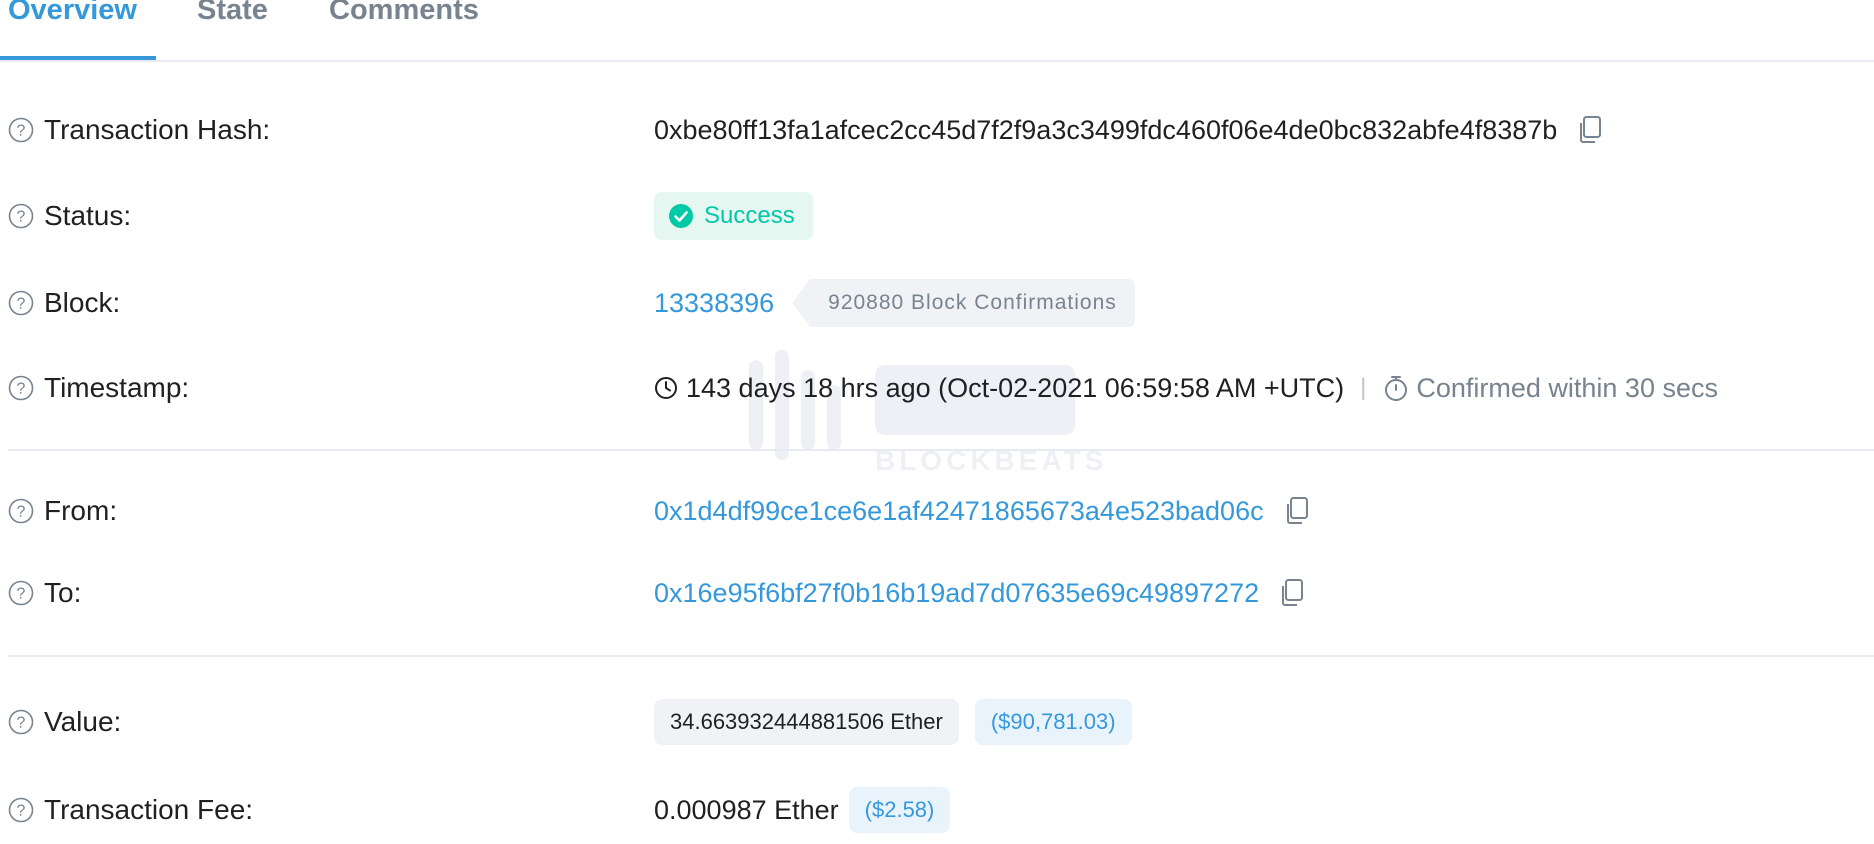  I want to click on transaction-fee-label: Transaction Fee:, so click(149, 809).